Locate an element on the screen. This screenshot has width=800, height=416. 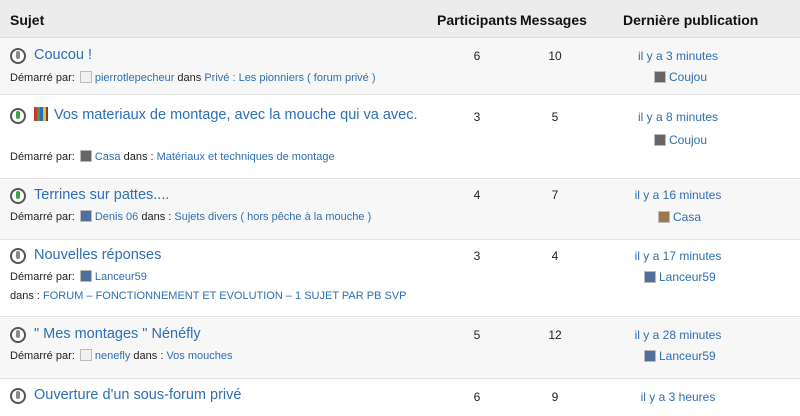
messages-count: 12 is located at coordinates (555, 335).